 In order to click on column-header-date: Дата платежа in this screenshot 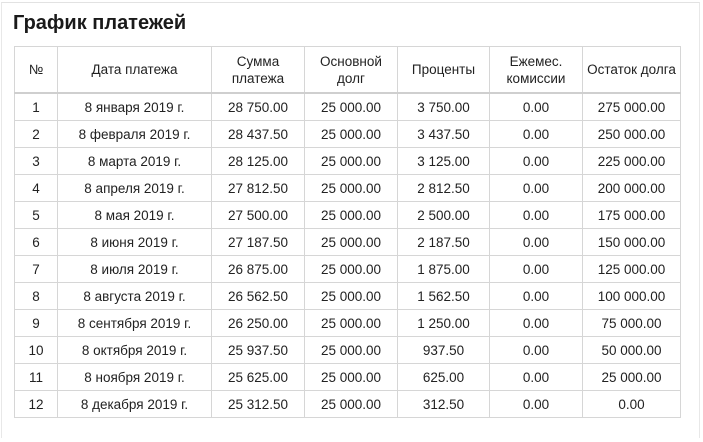, I will do `click(134, 70)`.